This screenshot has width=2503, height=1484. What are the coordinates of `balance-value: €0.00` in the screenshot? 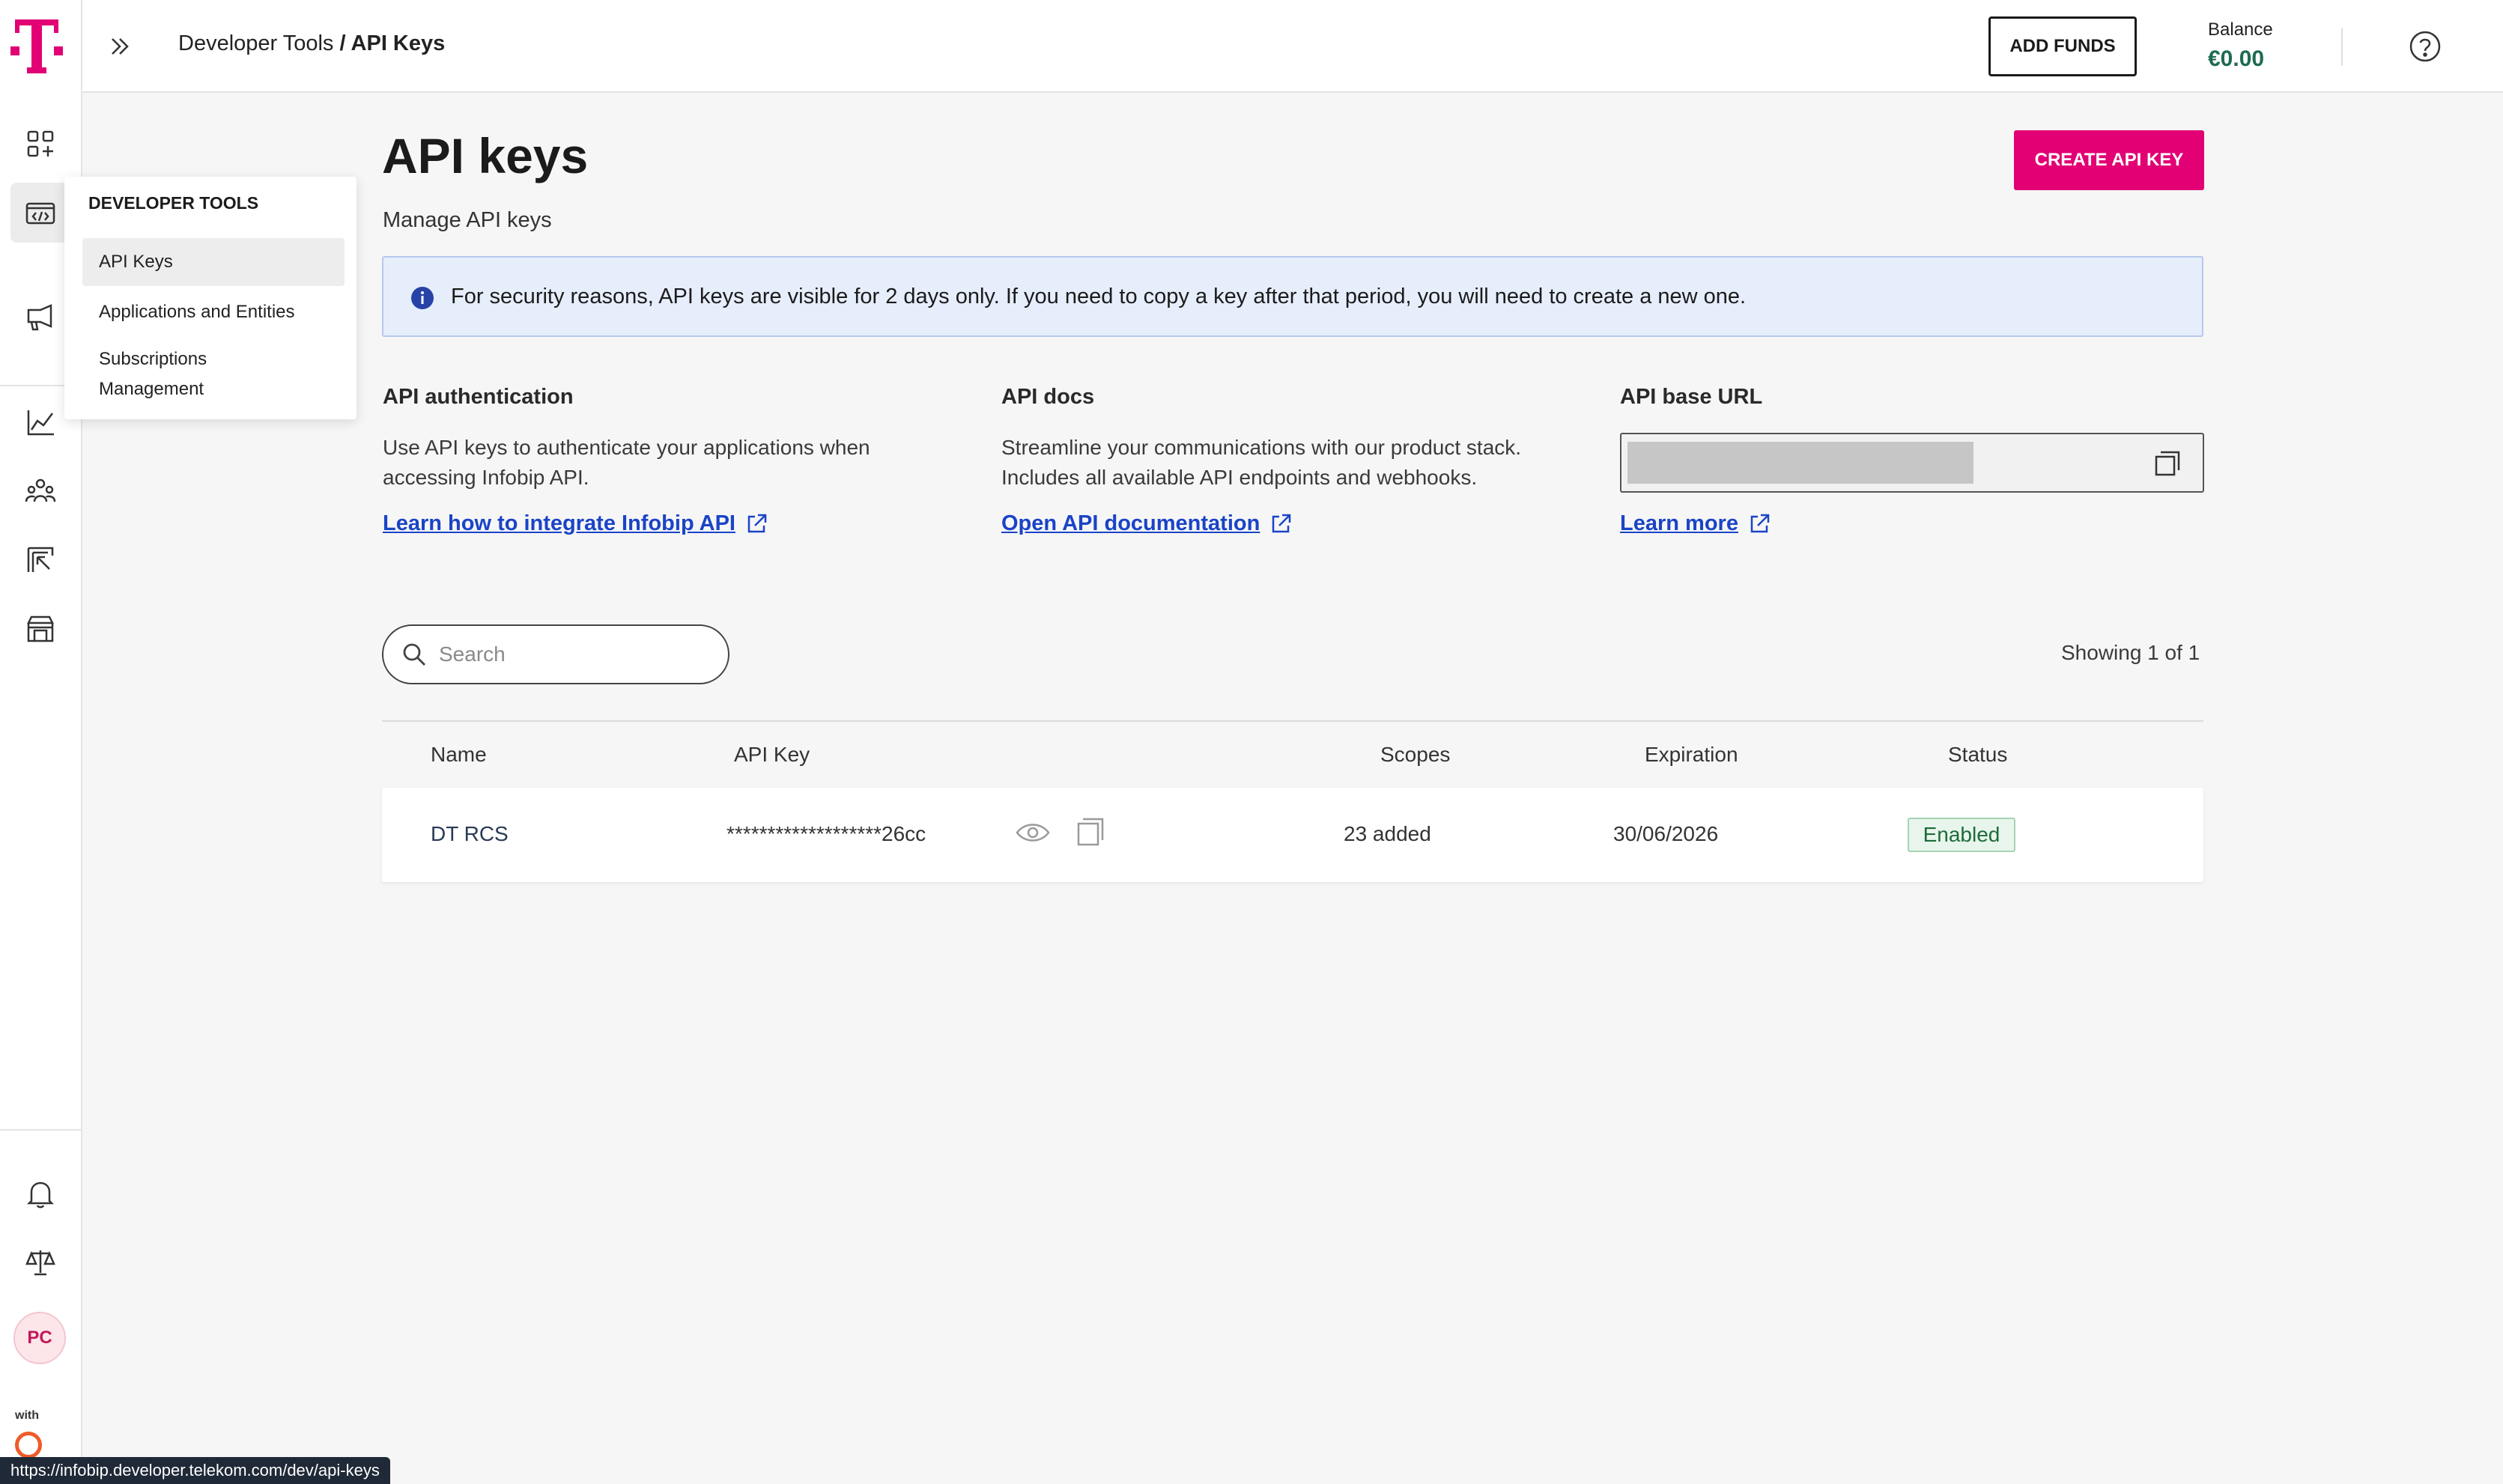 It's located at (2236, 58).